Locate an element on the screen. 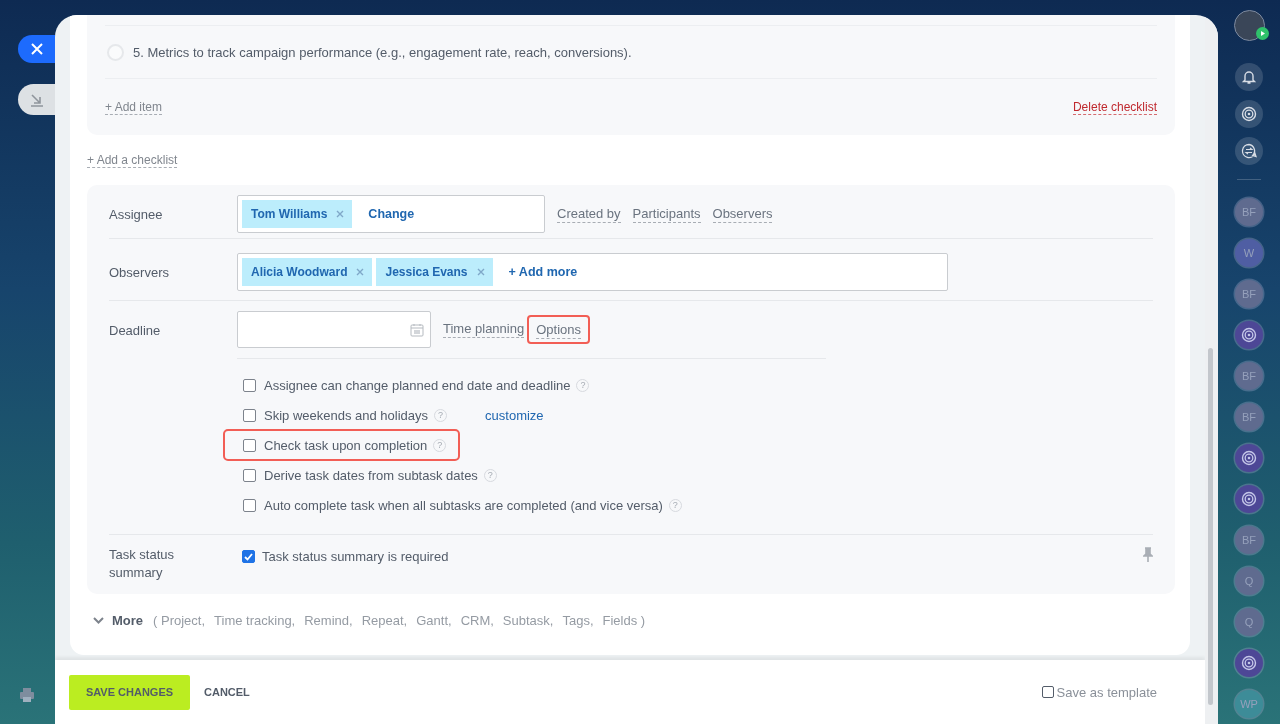  bell-icon is located at coordinates (1249, 77).